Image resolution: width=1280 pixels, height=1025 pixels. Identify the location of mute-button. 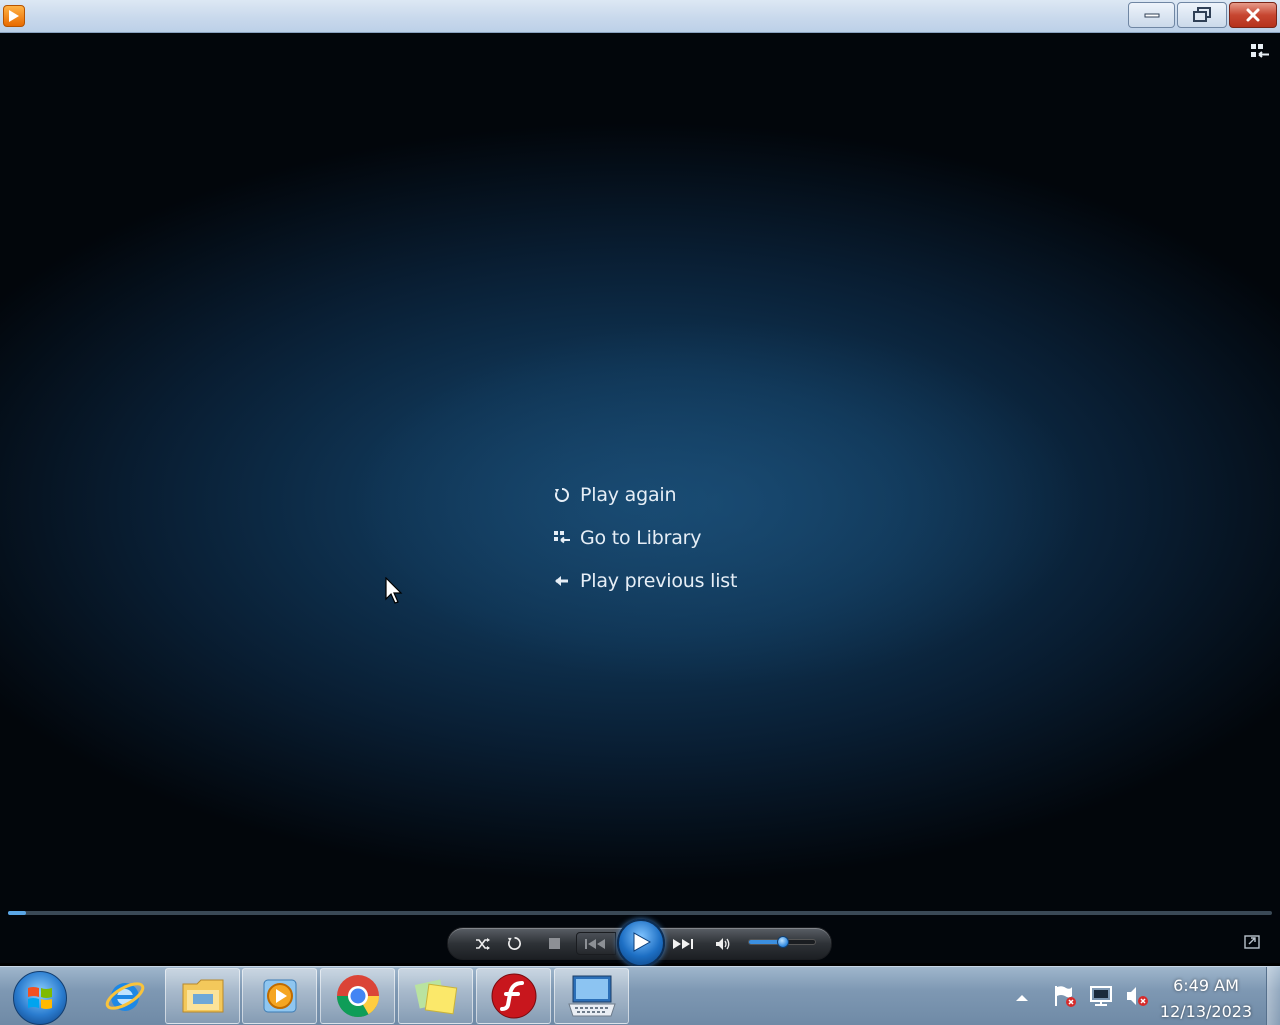
(723, 943).